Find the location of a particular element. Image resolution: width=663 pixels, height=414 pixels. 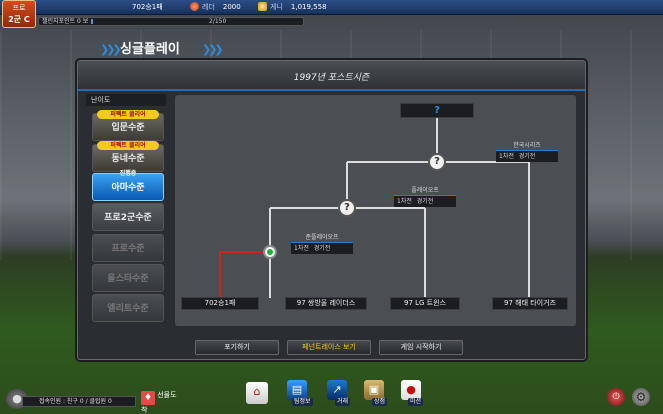

final-winner-box: ? is located at coordinates (437, 110).